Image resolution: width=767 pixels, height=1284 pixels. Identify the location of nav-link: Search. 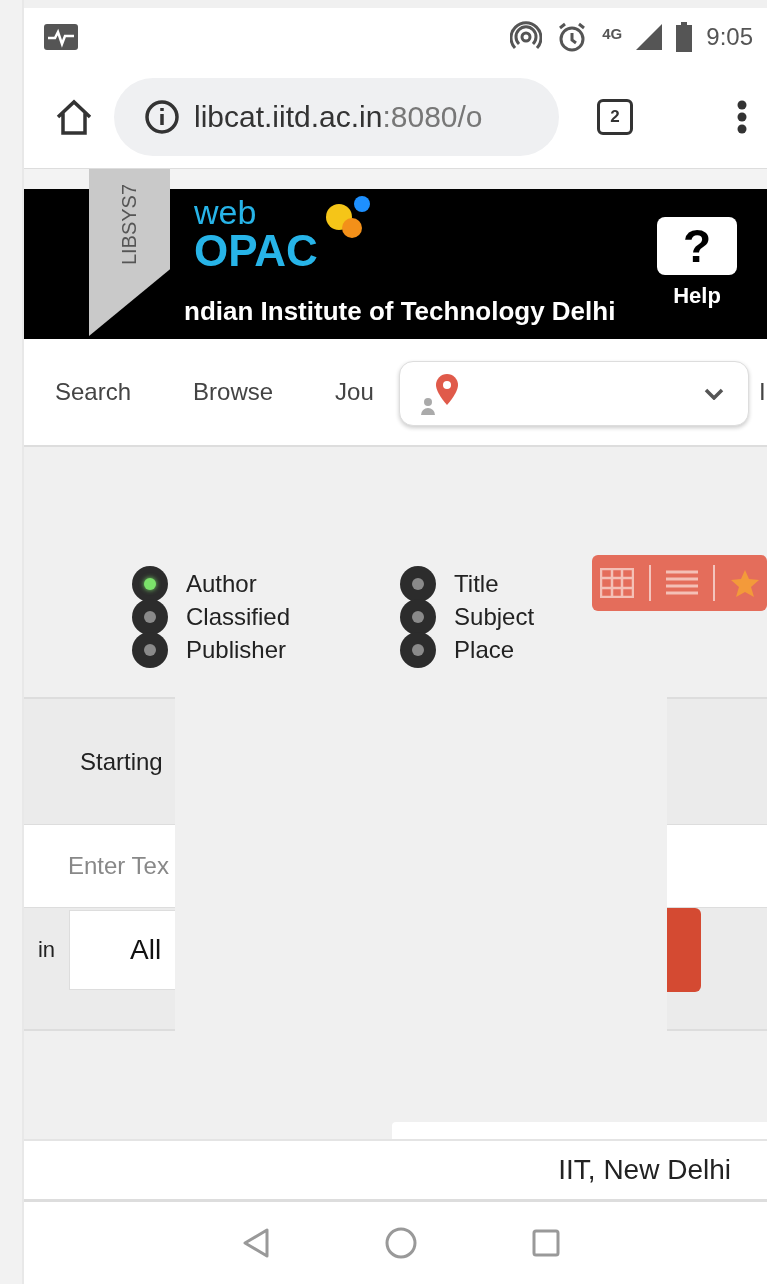
(93, 392).